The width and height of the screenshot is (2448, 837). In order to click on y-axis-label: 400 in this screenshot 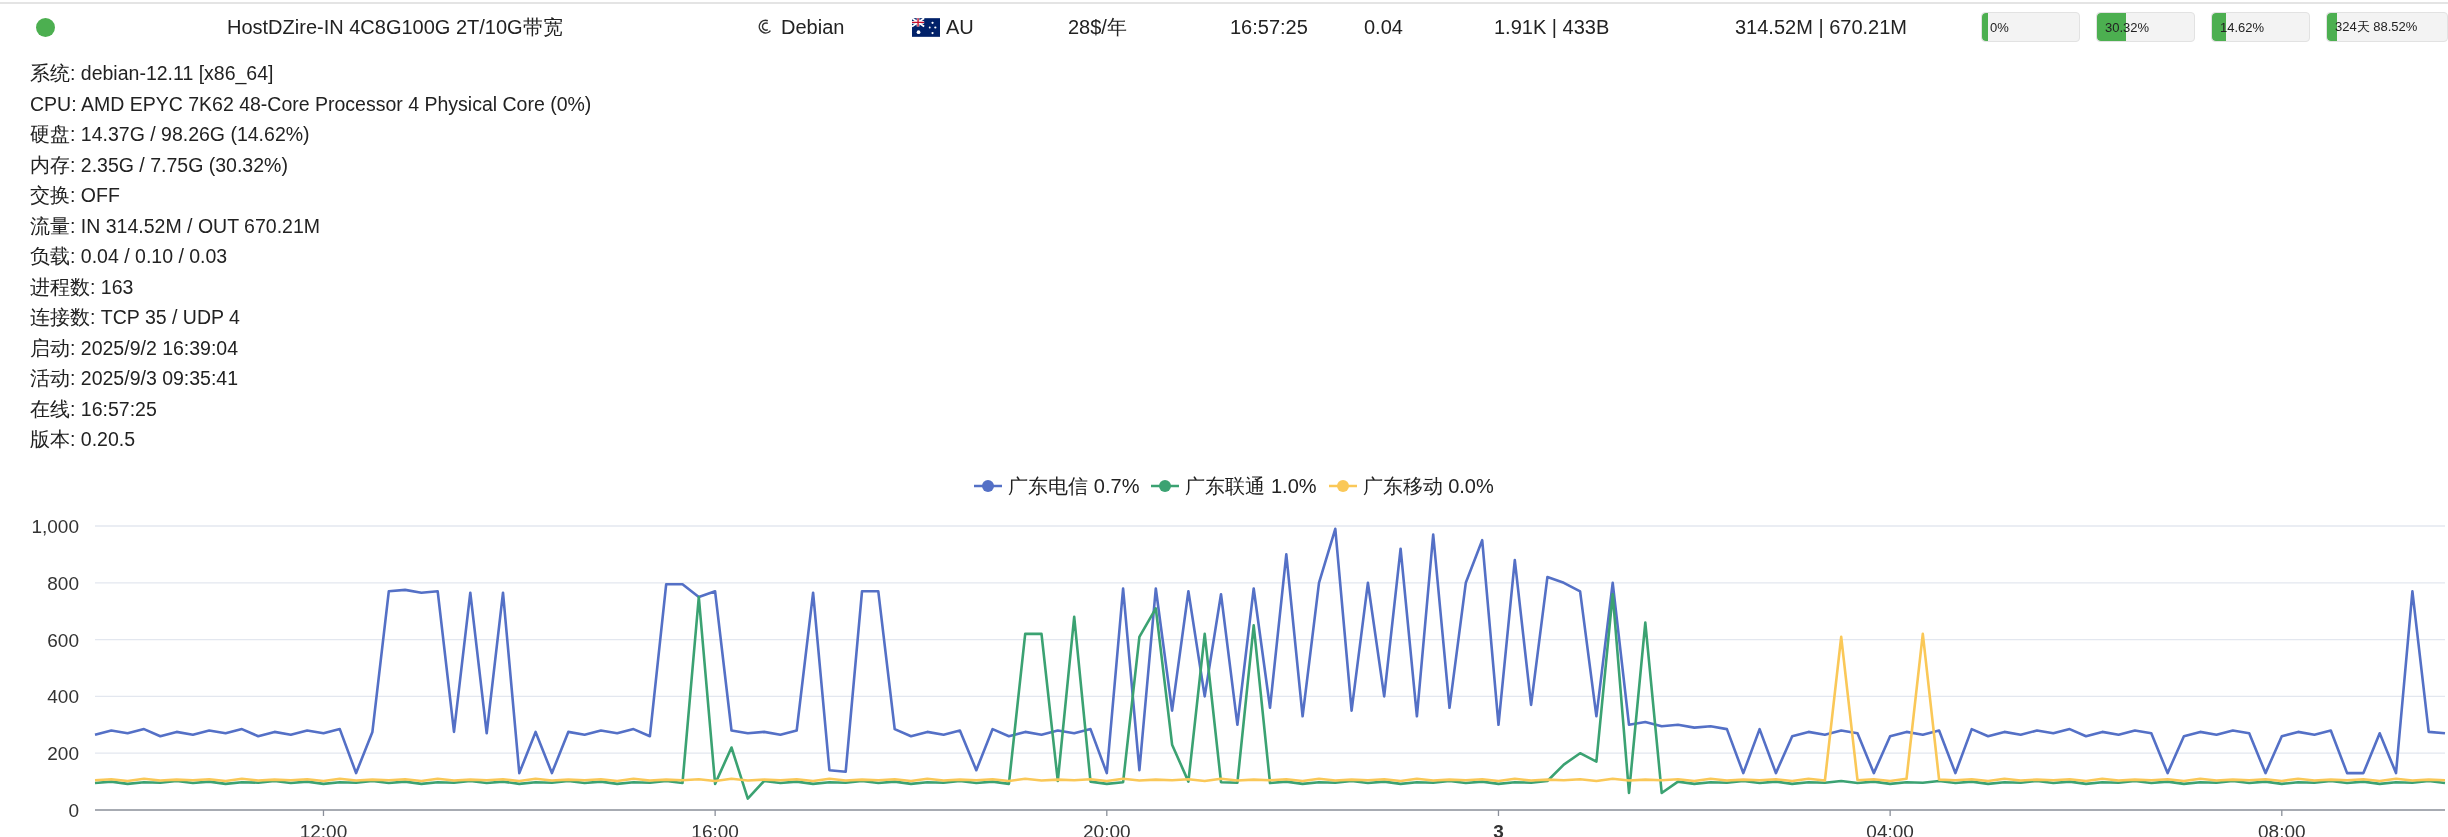, I will do `click(63, 697)`.